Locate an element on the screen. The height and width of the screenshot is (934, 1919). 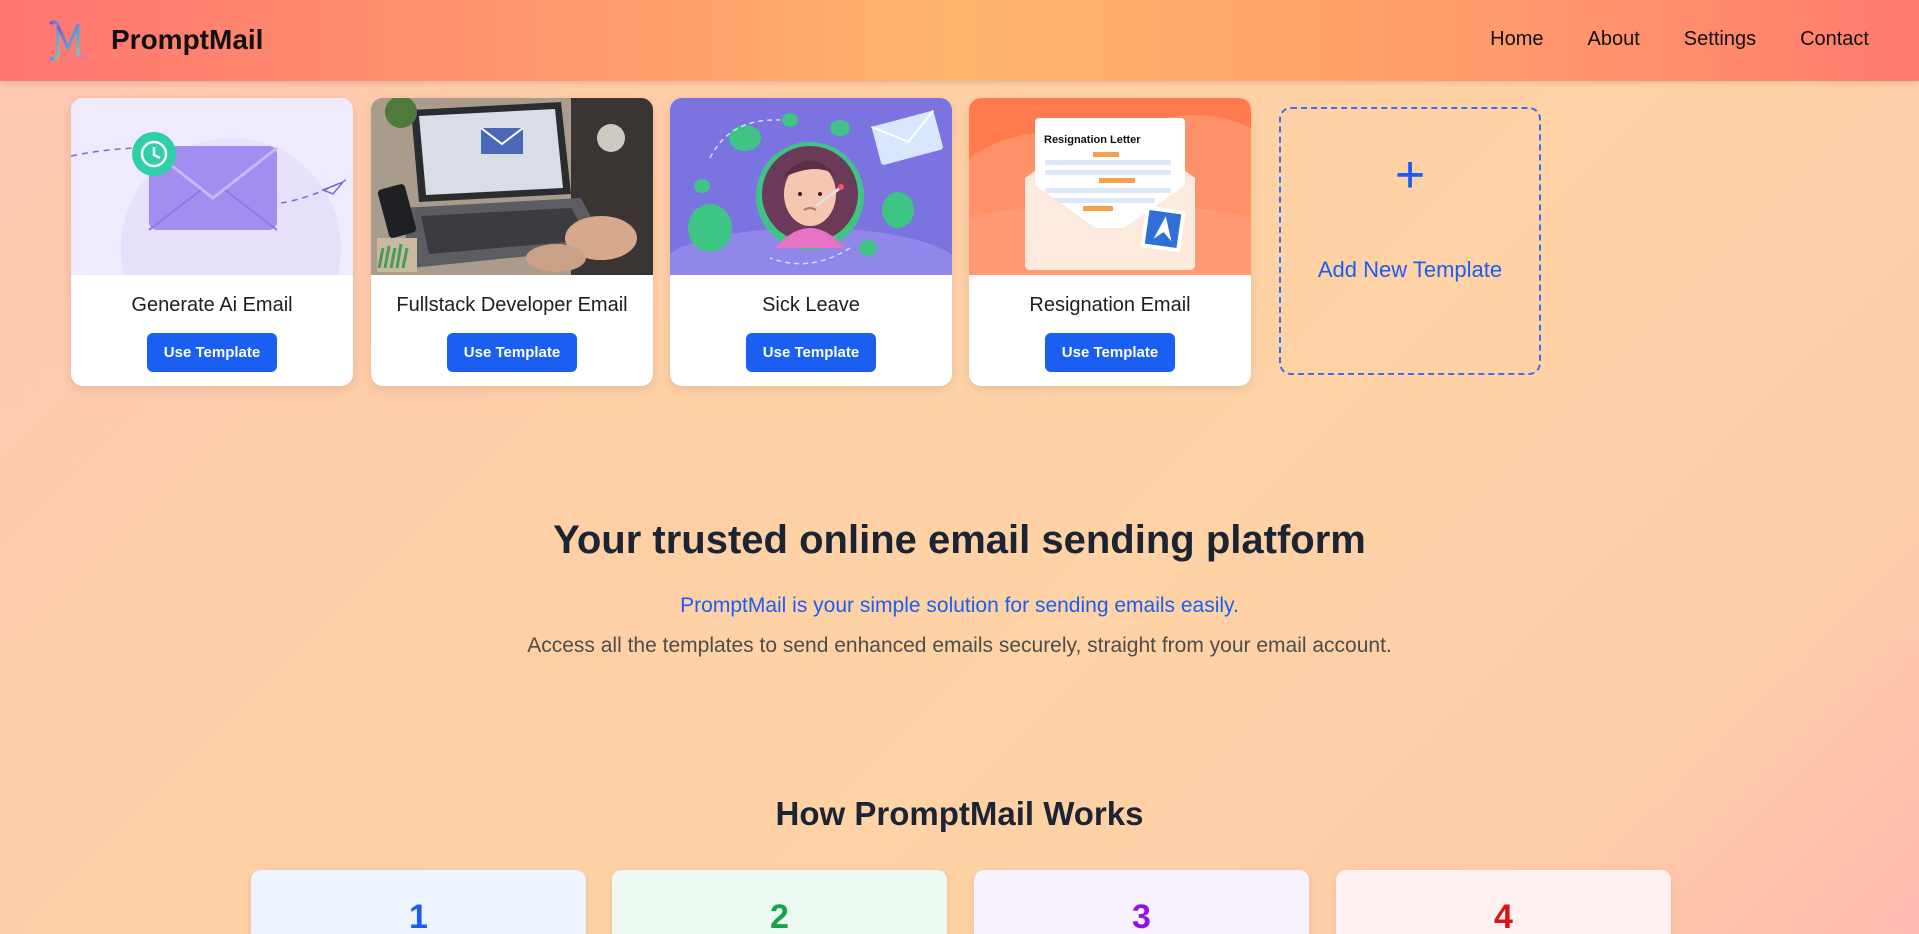
nav-settings: Settings is located at coordinates (1720, 39).